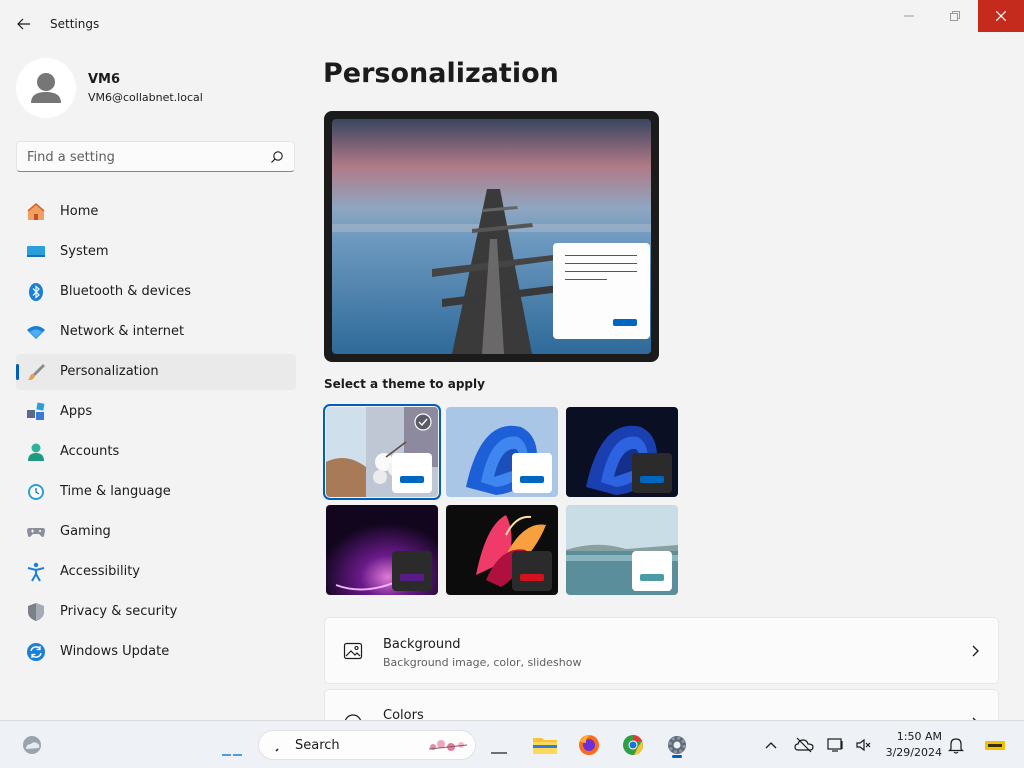 The image size is (1024, 768). Describe the element at coordinates (909, 16) in the screenshot. I see `minimize-button` at that location.